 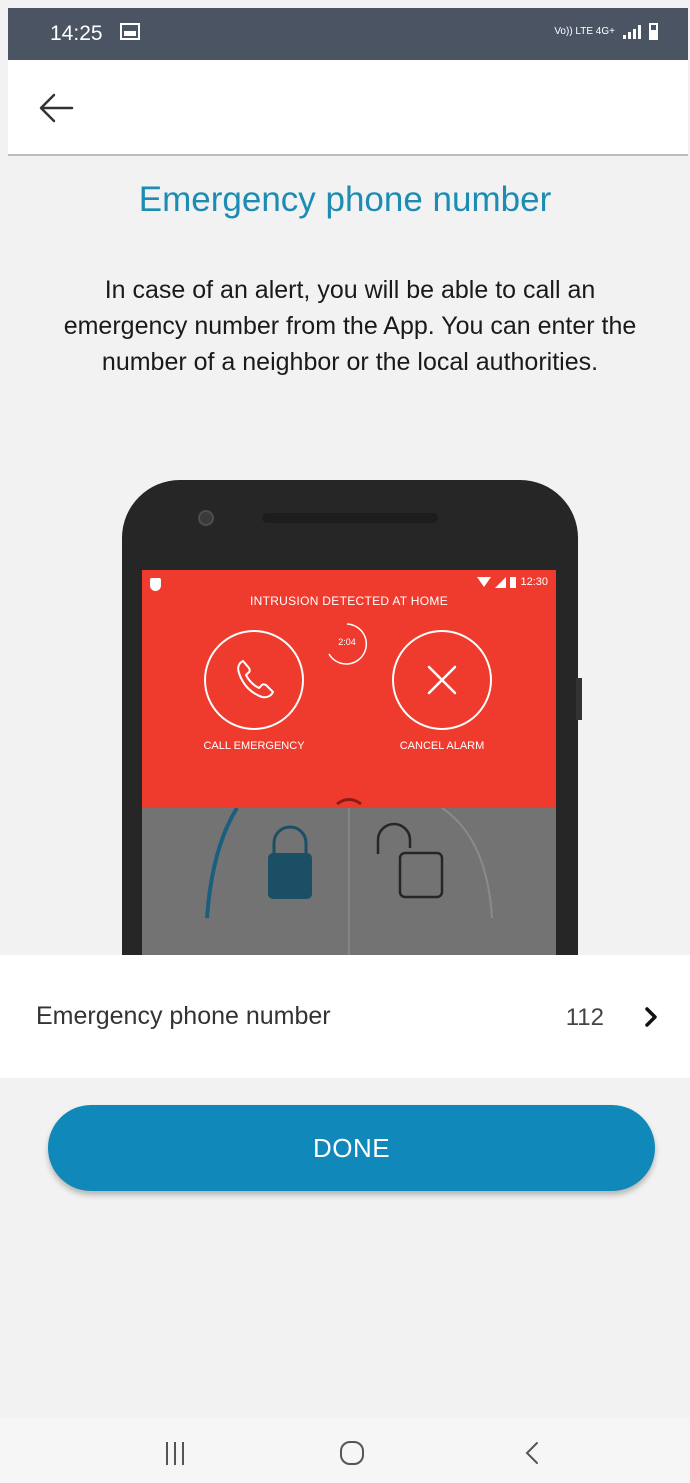 I want to click on cancel-alarm-circle, so click(x=442, y=680).